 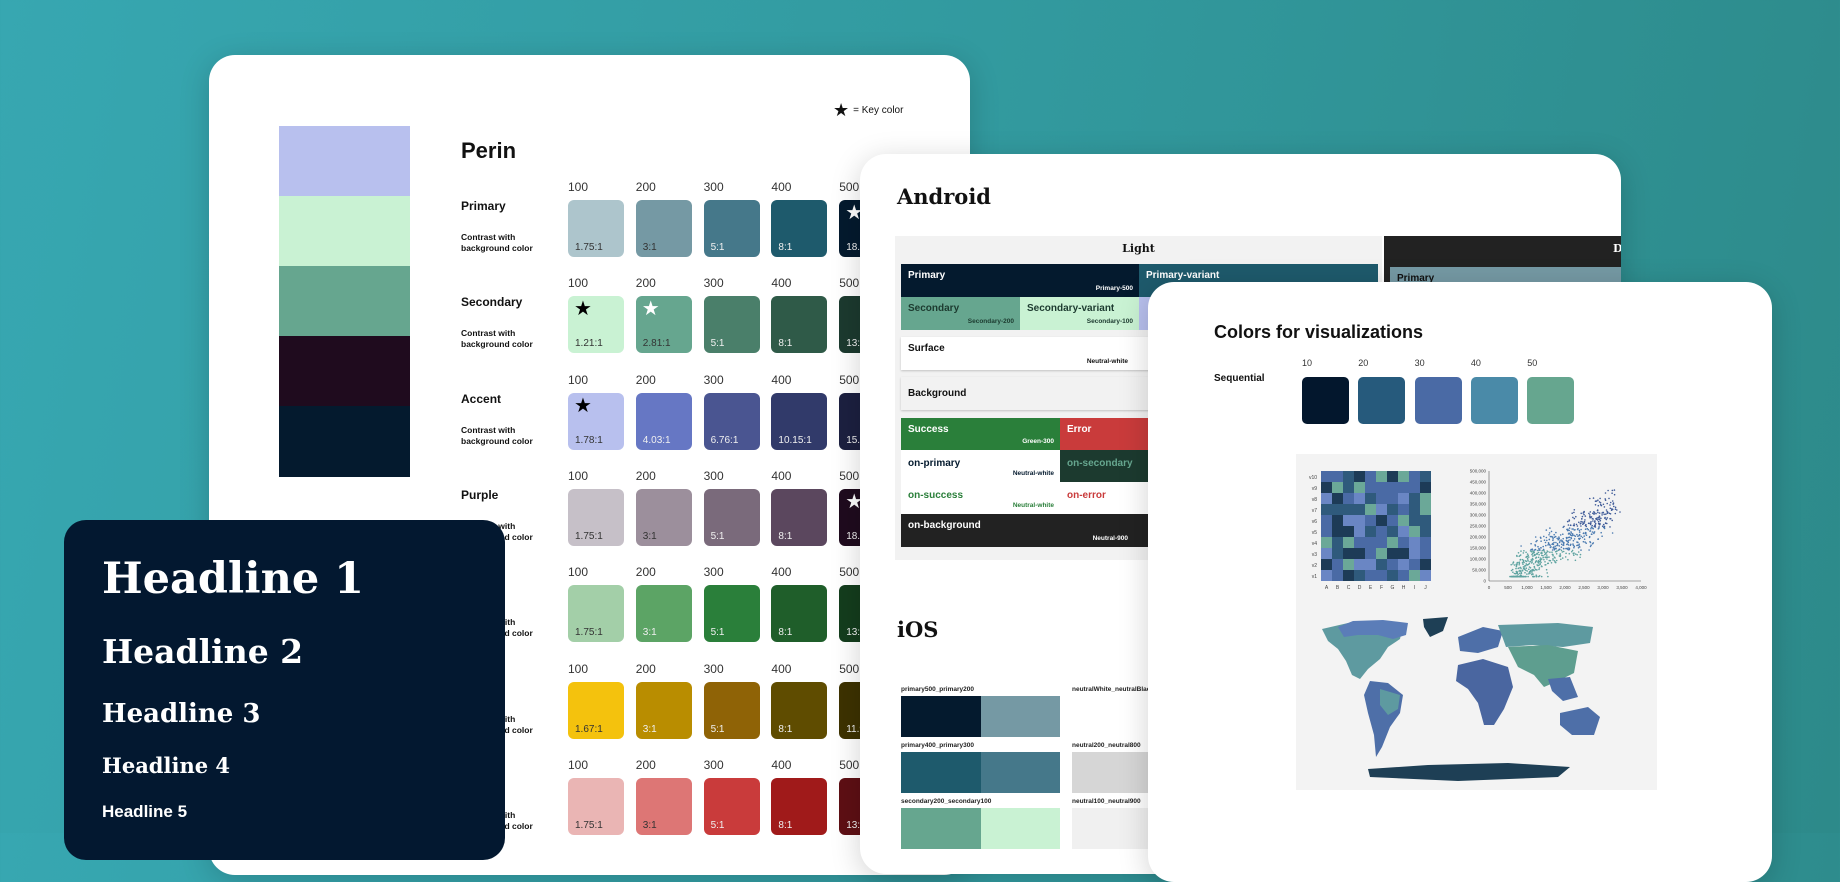 What do you see at coordinates (868, 110) in the screenshot?
I see `key-color-legend: ★ = Key color` at bounding box center [868, 110].